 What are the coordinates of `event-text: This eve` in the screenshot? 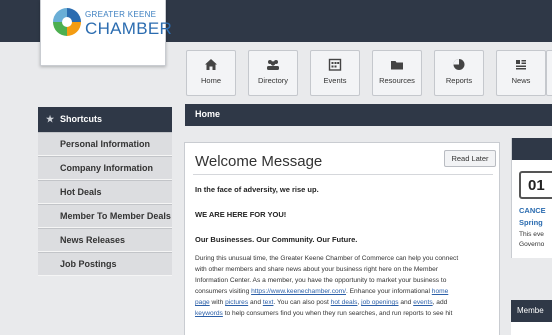 It's located at (531, 234).